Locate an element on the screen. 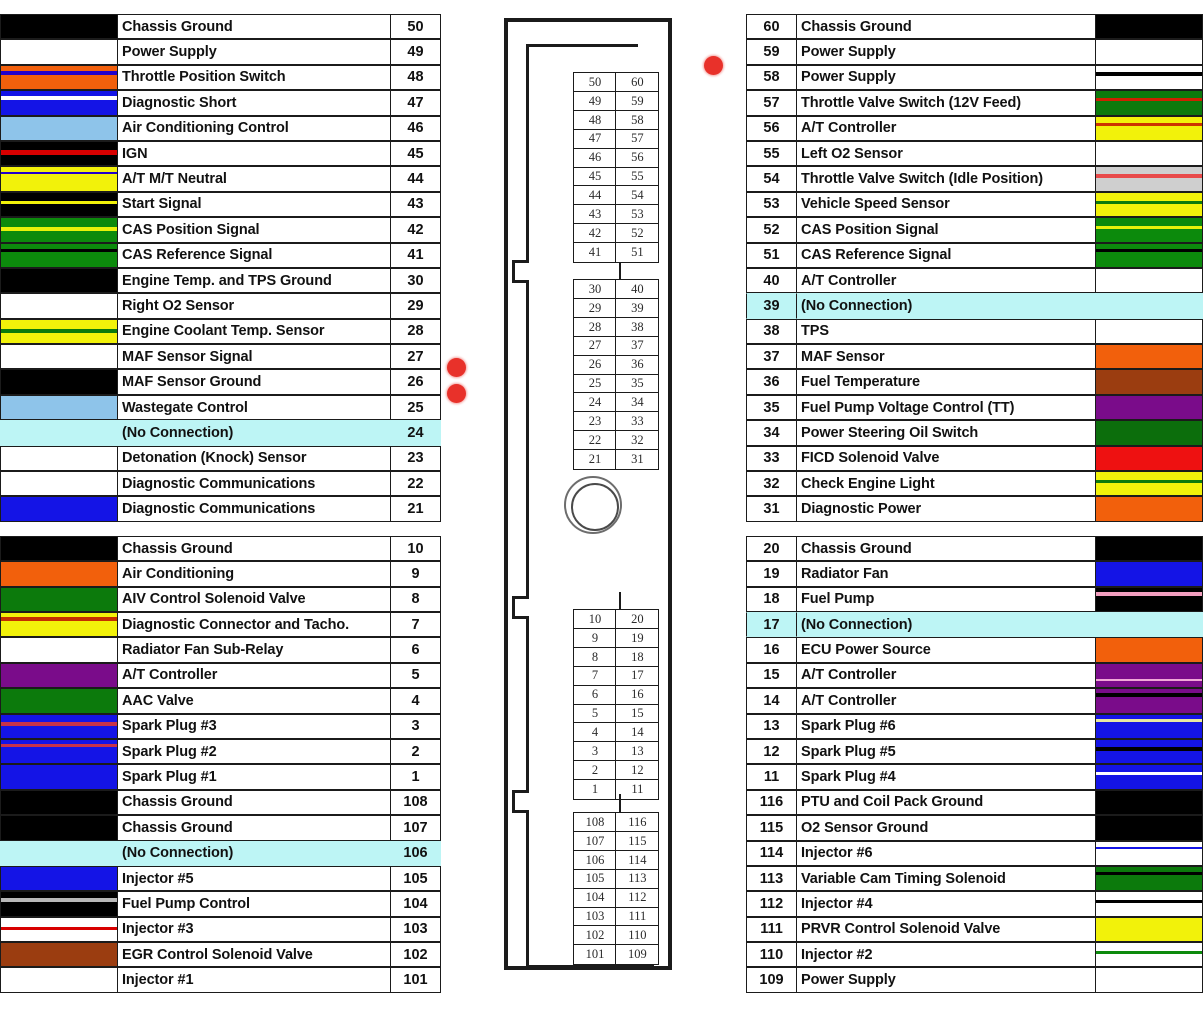 The image size is (1203, 1019). pin-number: 50 is located at coordinates (416, 27).